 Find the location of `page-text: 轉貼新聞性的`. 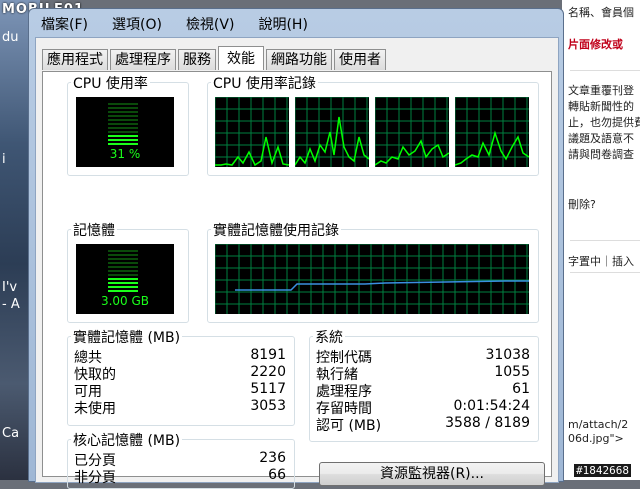

page-text: 轉貼新聞性的 is located at coordinates (601, 106).